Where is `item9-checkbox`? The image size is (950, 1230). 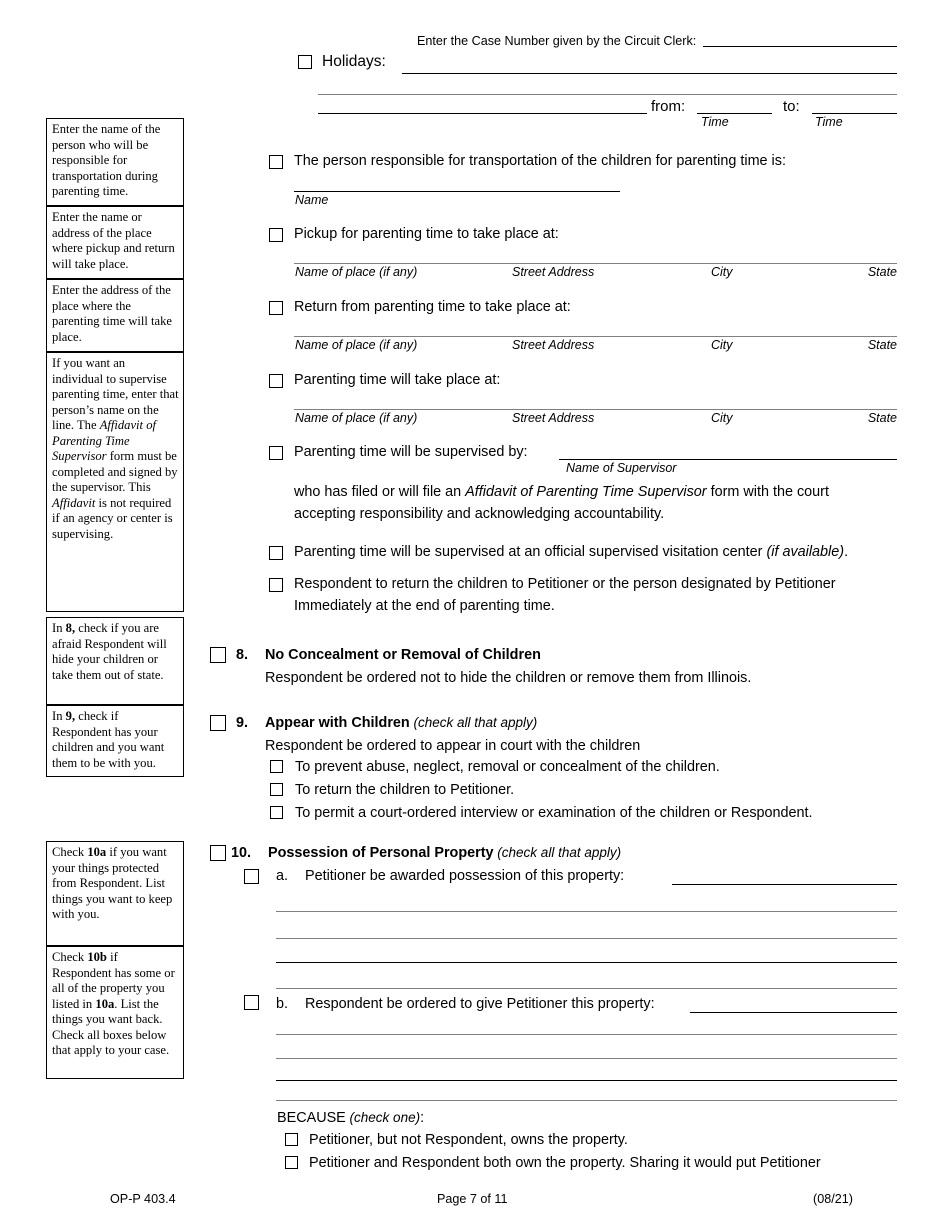
item9-checkbox is located at coordinates (218, 723).